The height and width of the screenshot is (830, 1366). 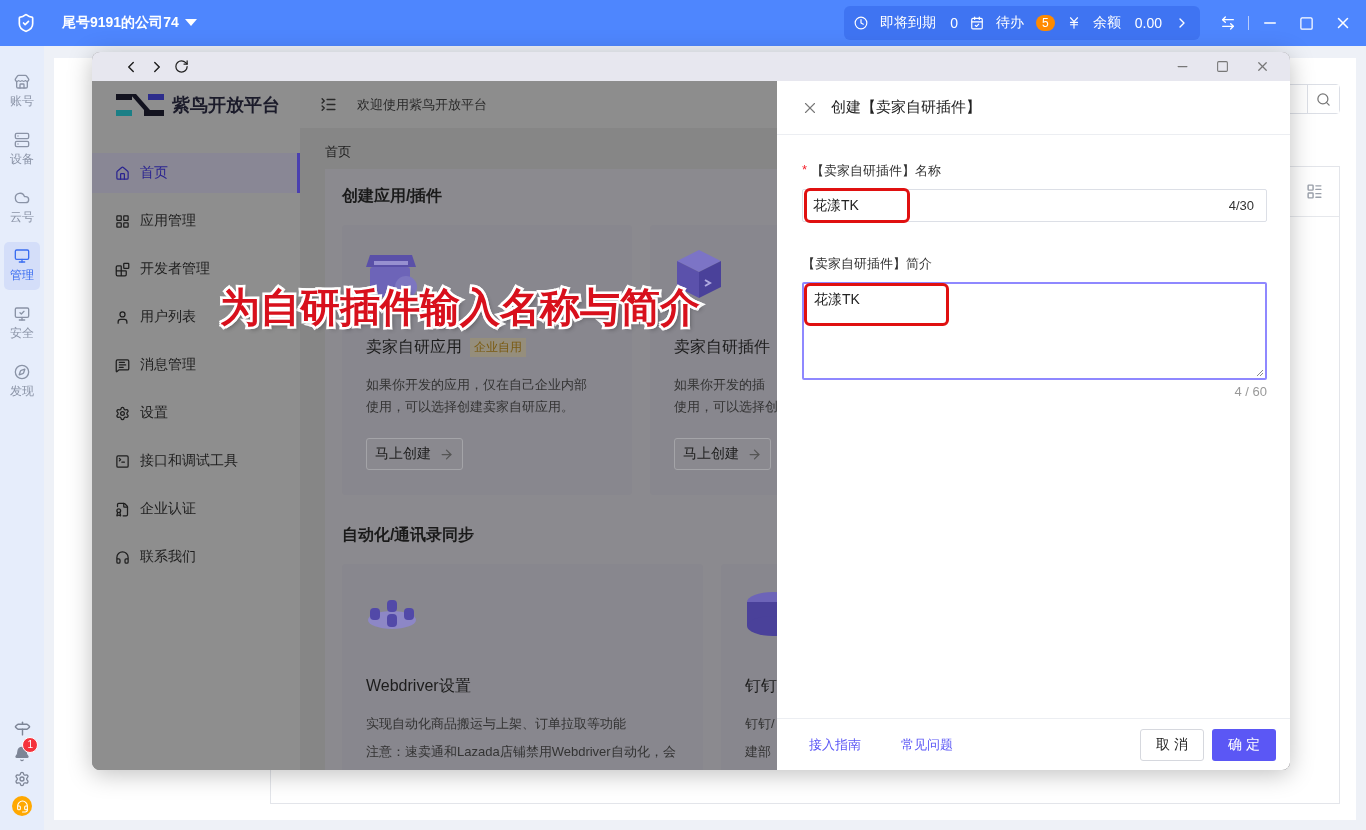 I want to click on stat-label: 即将到期, so click(x=908, y=23).